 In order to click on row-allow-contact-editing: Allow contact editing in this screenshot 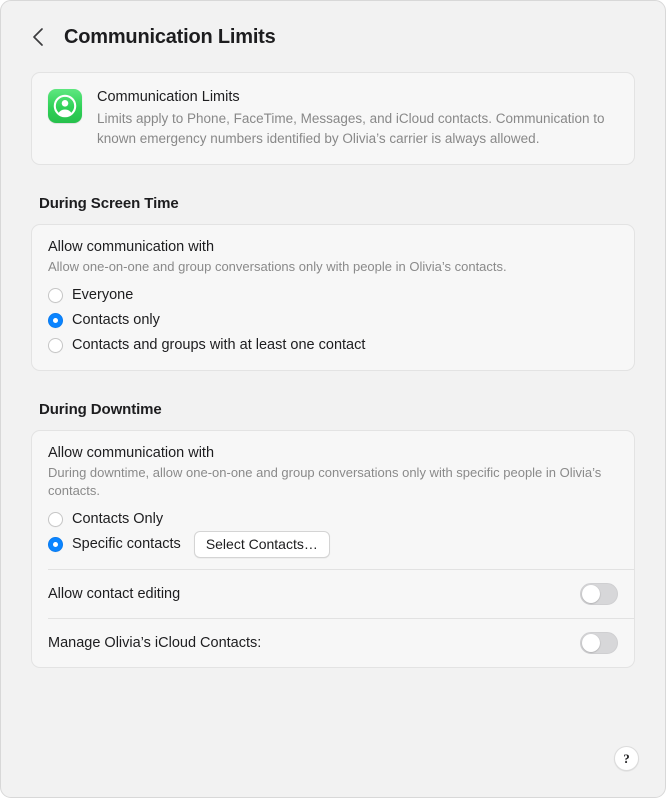, I will do `click(333, 594)`.